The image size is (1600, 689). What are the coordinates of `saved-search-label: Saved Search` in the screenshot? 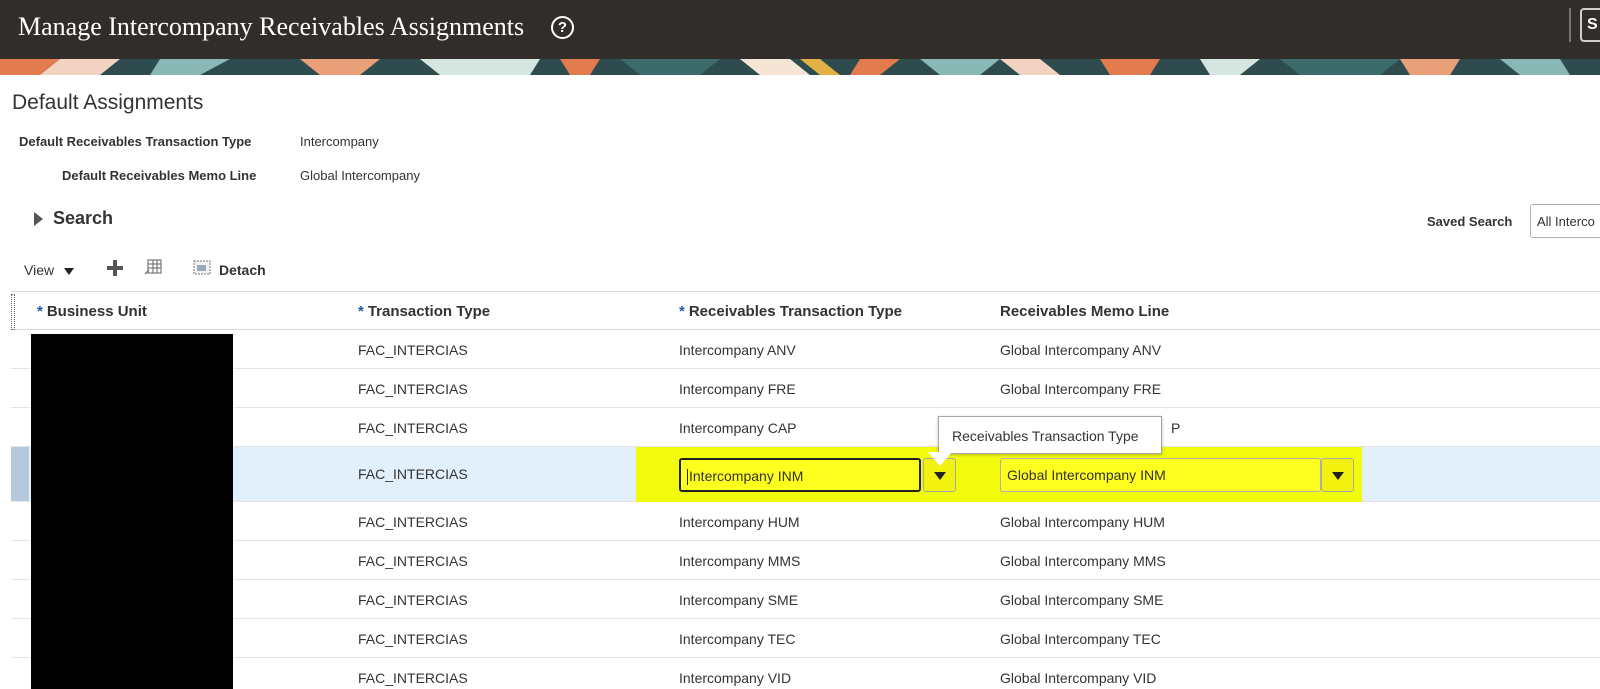 It's located at (1470, 221).